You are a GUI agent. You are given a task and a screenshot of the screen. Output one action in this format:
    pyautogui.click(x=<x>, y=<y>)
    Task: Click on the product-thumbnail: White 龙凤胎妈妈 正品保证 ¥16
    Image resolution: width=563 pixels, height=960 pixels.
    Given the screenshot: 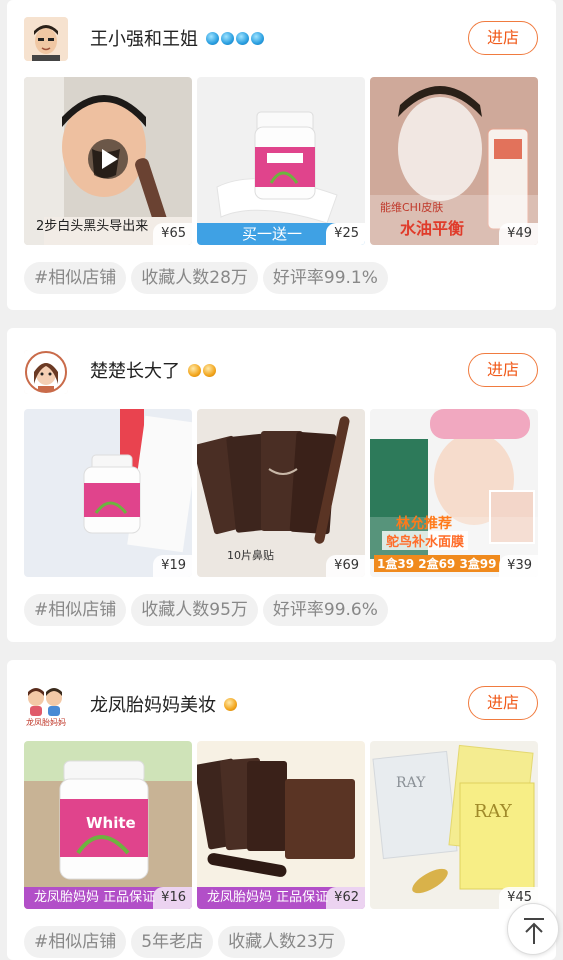 What is the action you would take?
    pyautogui.click(x=108, y=825)
    